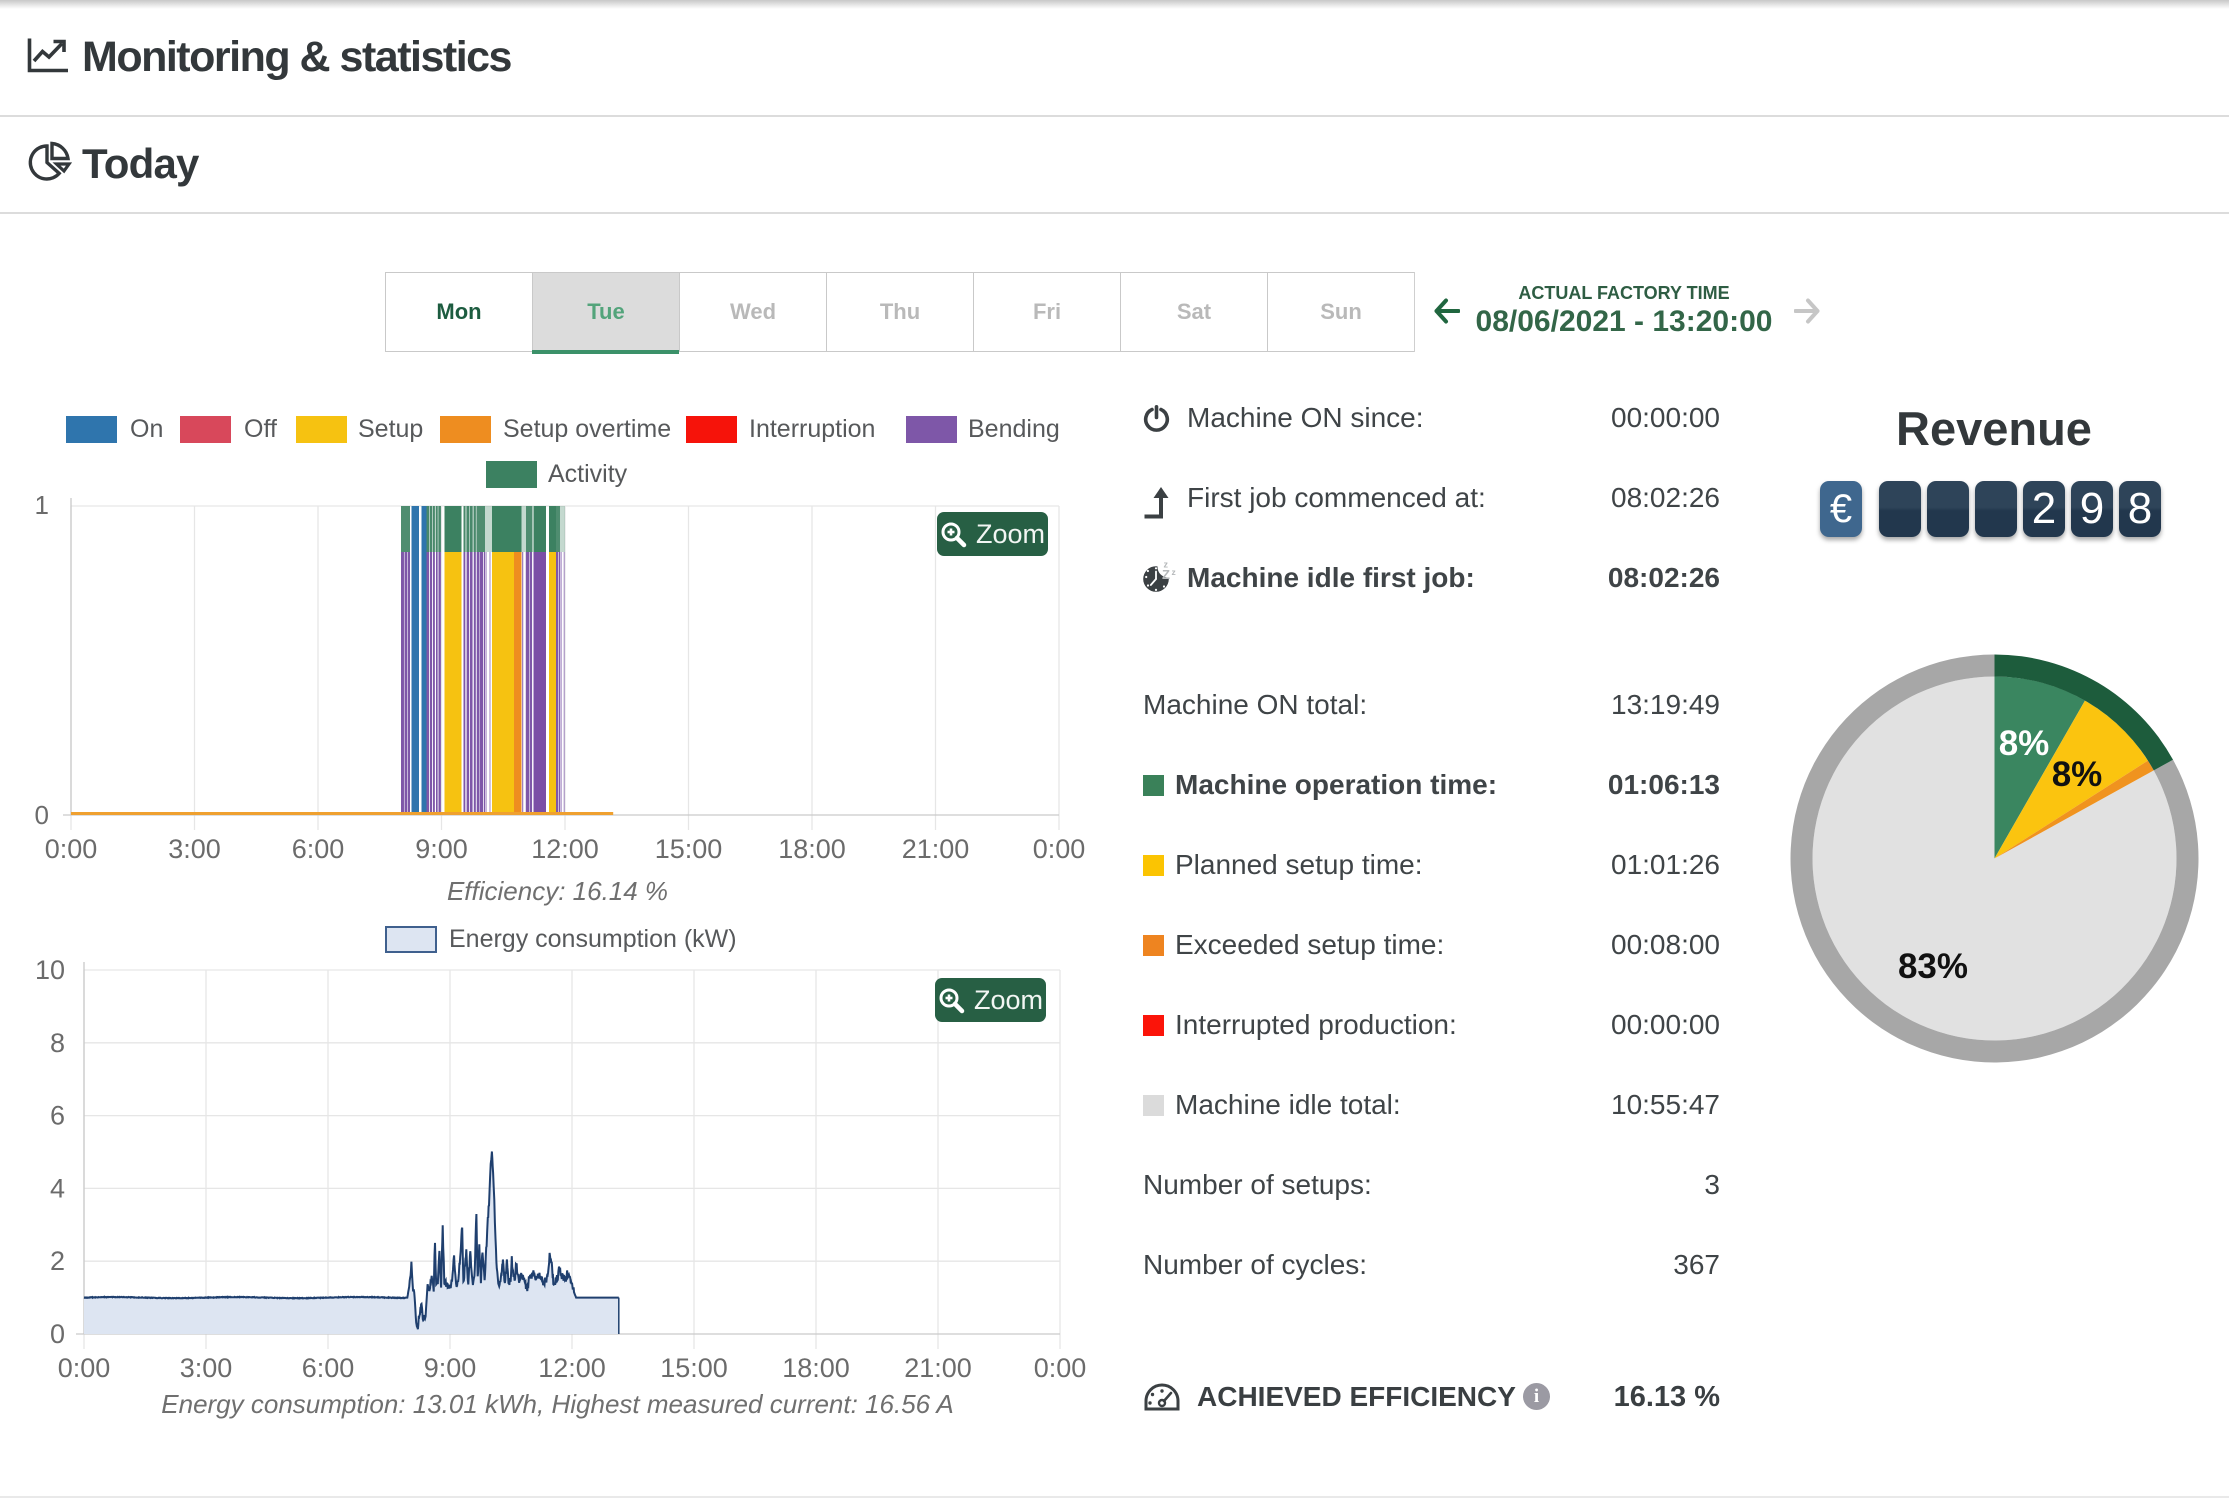 Image resolution: width=2229 pixels, height=1505 pixels. What do you see at coordinates (816, 1368) in the screenshot?
I see `svg-text: 18:00` at bounding box center [816, 1368].